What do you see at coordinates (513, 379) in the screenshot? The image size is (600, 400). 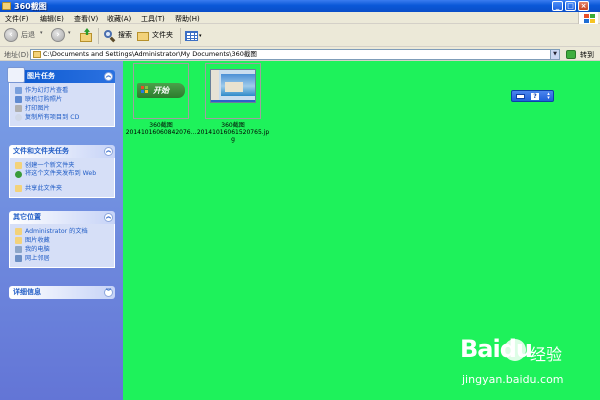 I see `watermark-url: jingyan.baidu.com` at bounding box center [513, 379].